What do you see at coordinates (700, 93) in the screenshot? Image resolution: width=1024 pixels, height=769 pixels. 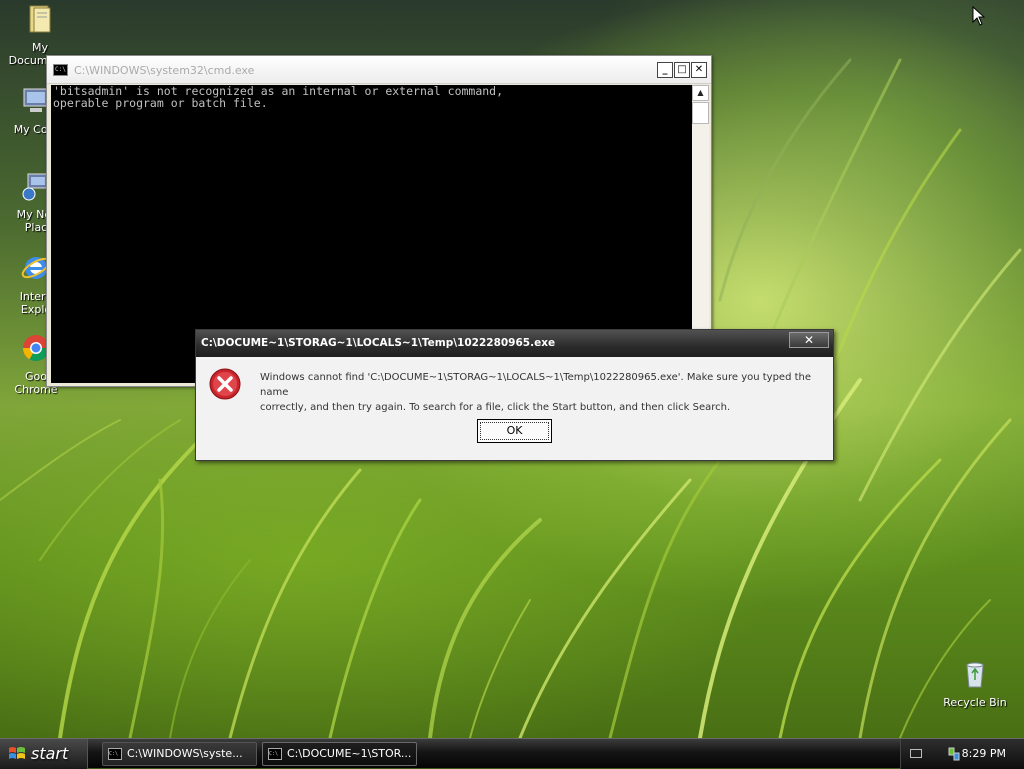 I see `scroll-up-arrow-icon: ▲` at bounding box center [700, 93].